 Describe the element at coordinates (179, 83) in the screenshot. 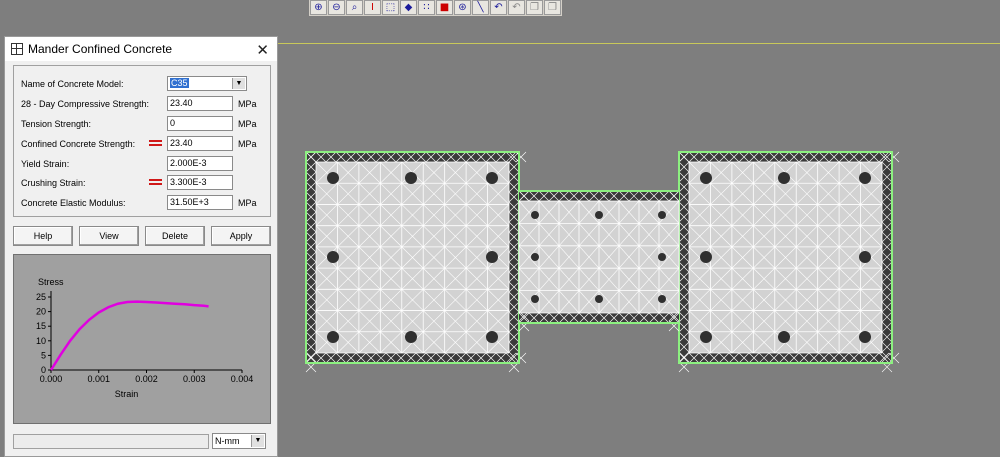

I see `model-value: C35` at that location.